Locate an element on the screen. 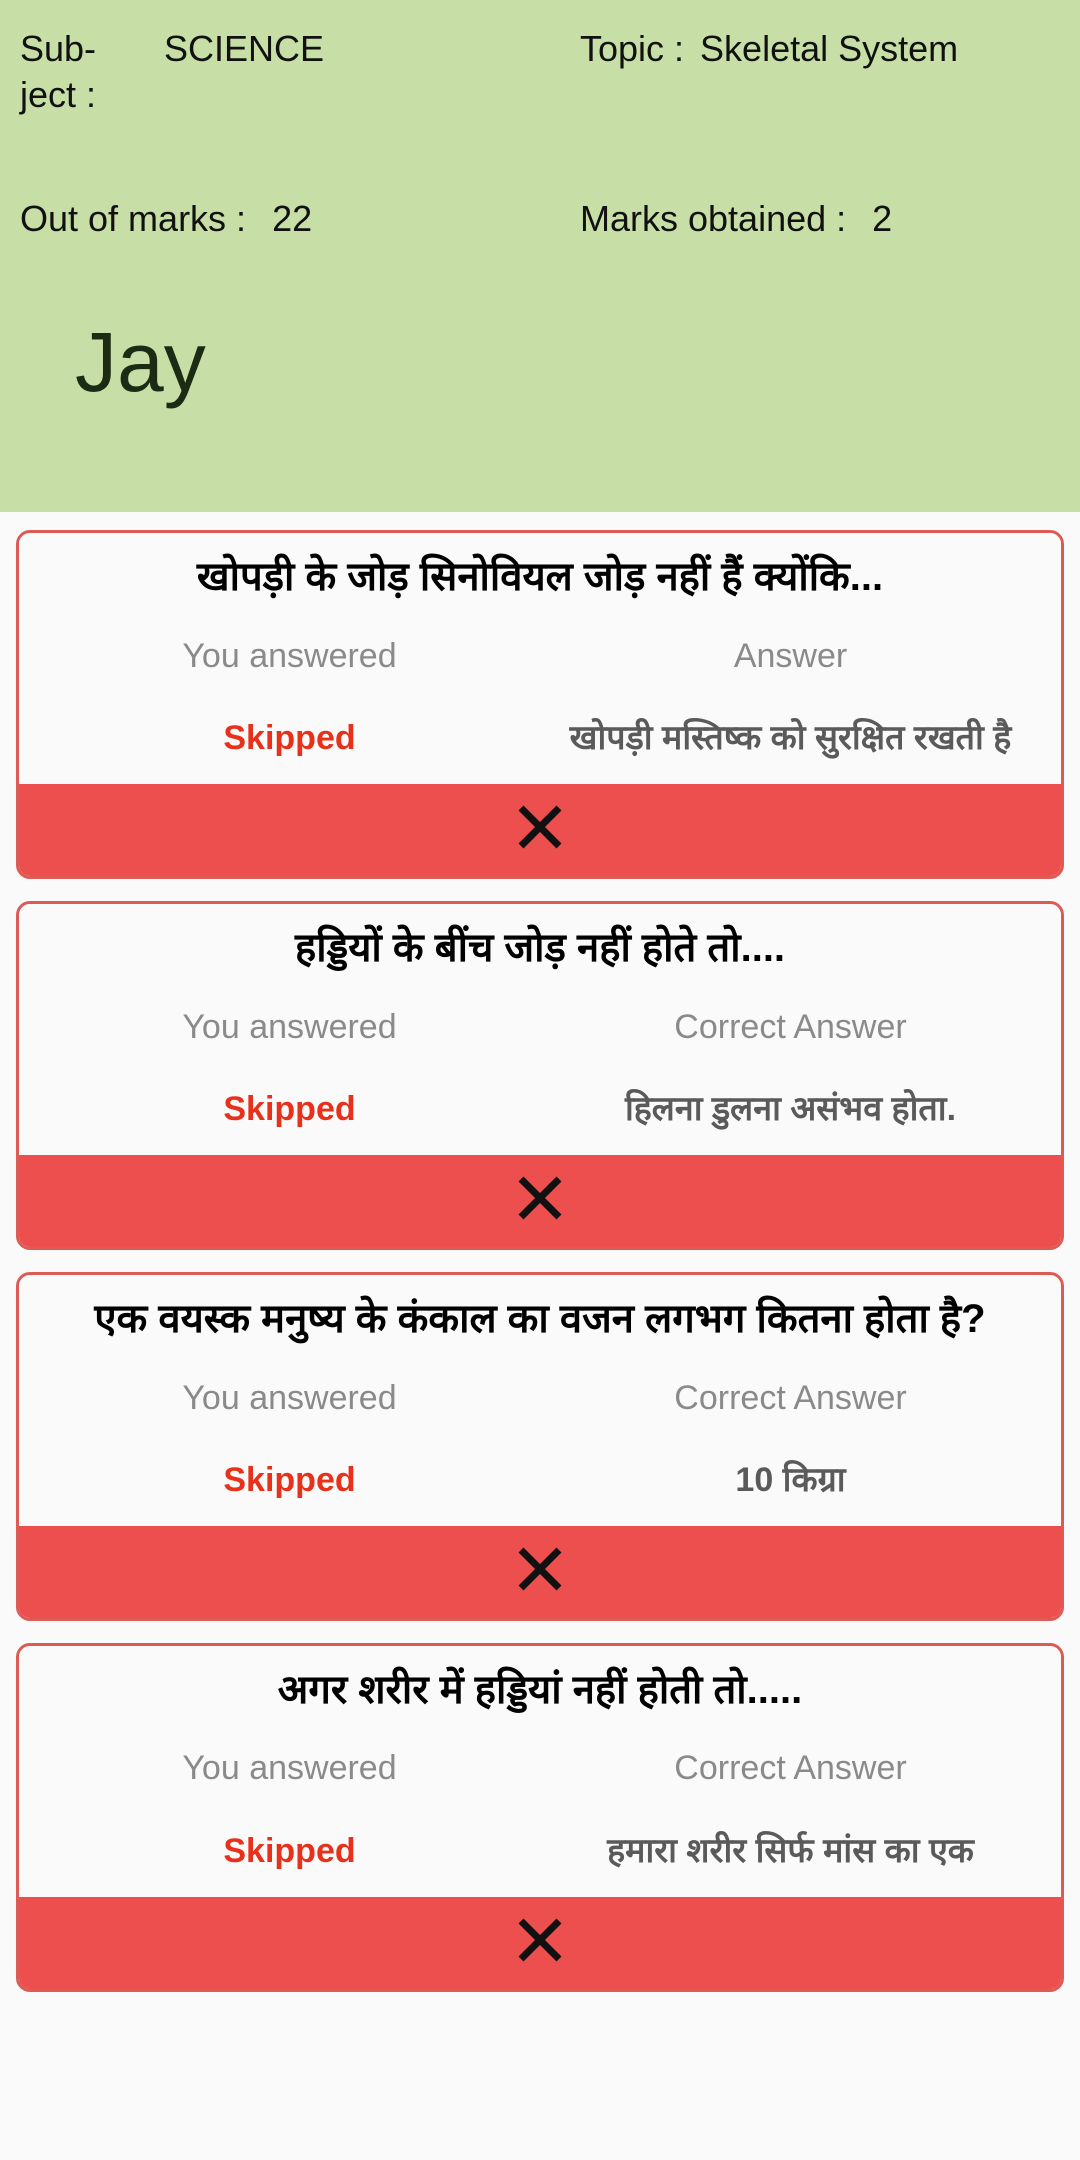  marks-obtained-field: Marks obtained : 2 is located at coordinates (820, 219).